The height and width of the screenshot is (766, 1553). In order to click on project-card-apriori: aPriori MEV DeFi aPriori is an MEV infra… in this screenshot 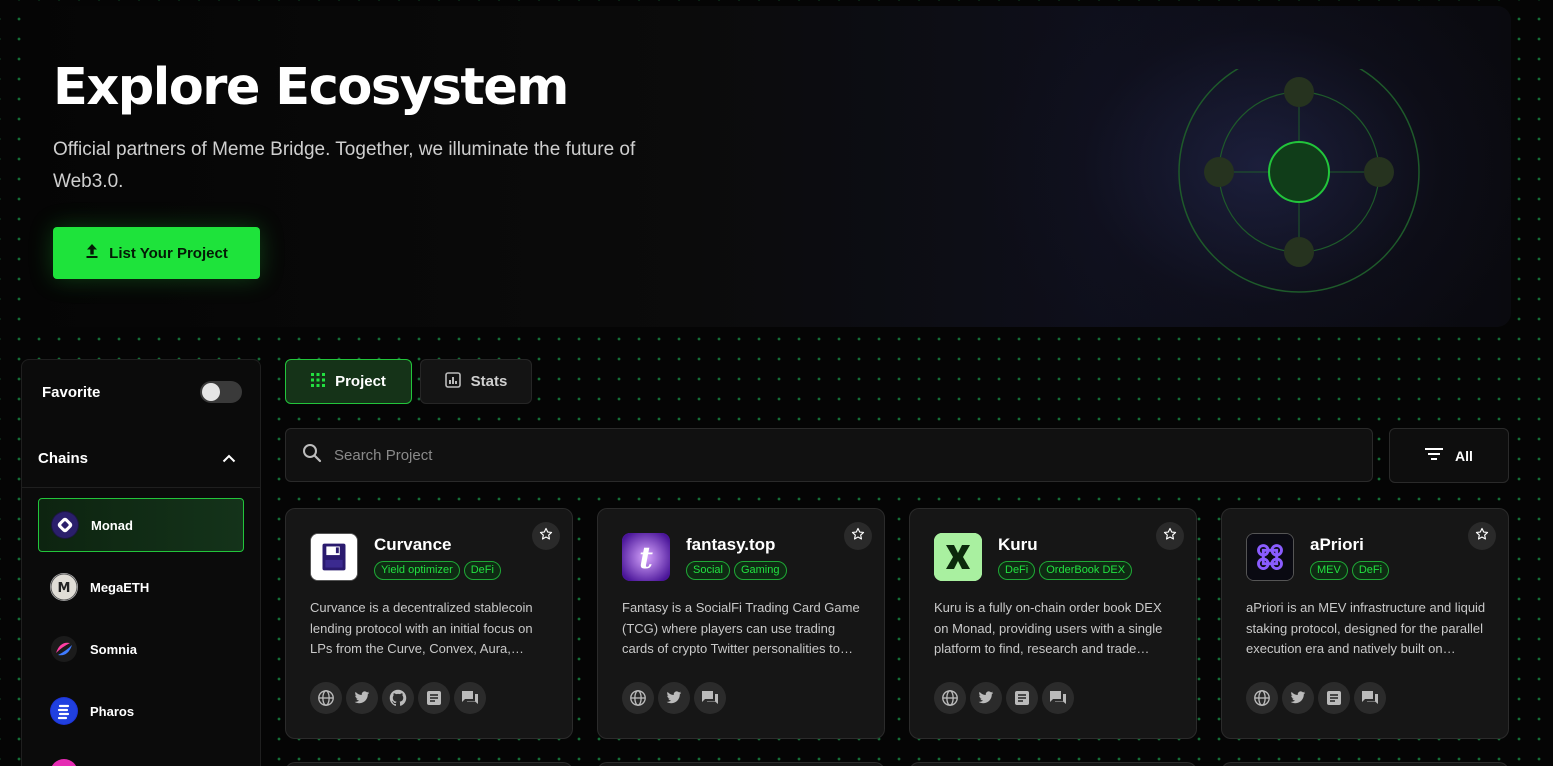, I will do `click(1365, 623)`.